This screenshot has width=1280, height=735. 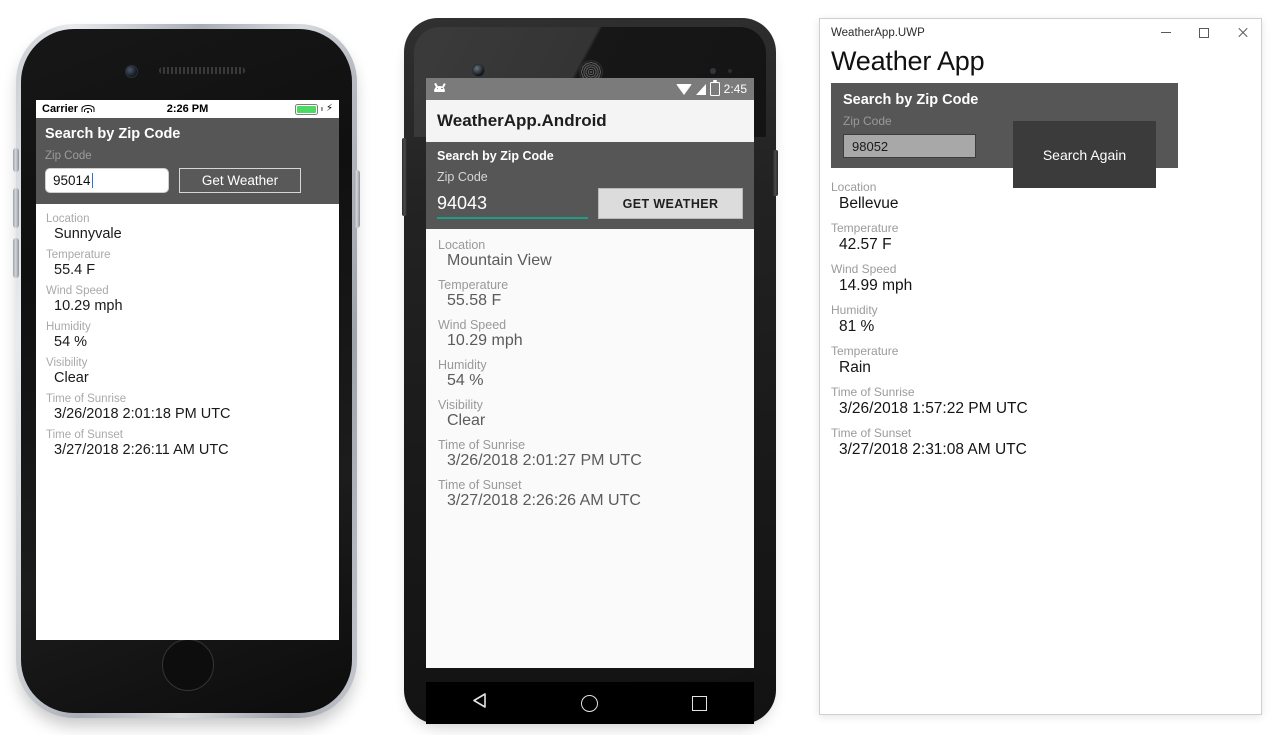 I want to click on home-icon, so click(x=589, y=703).